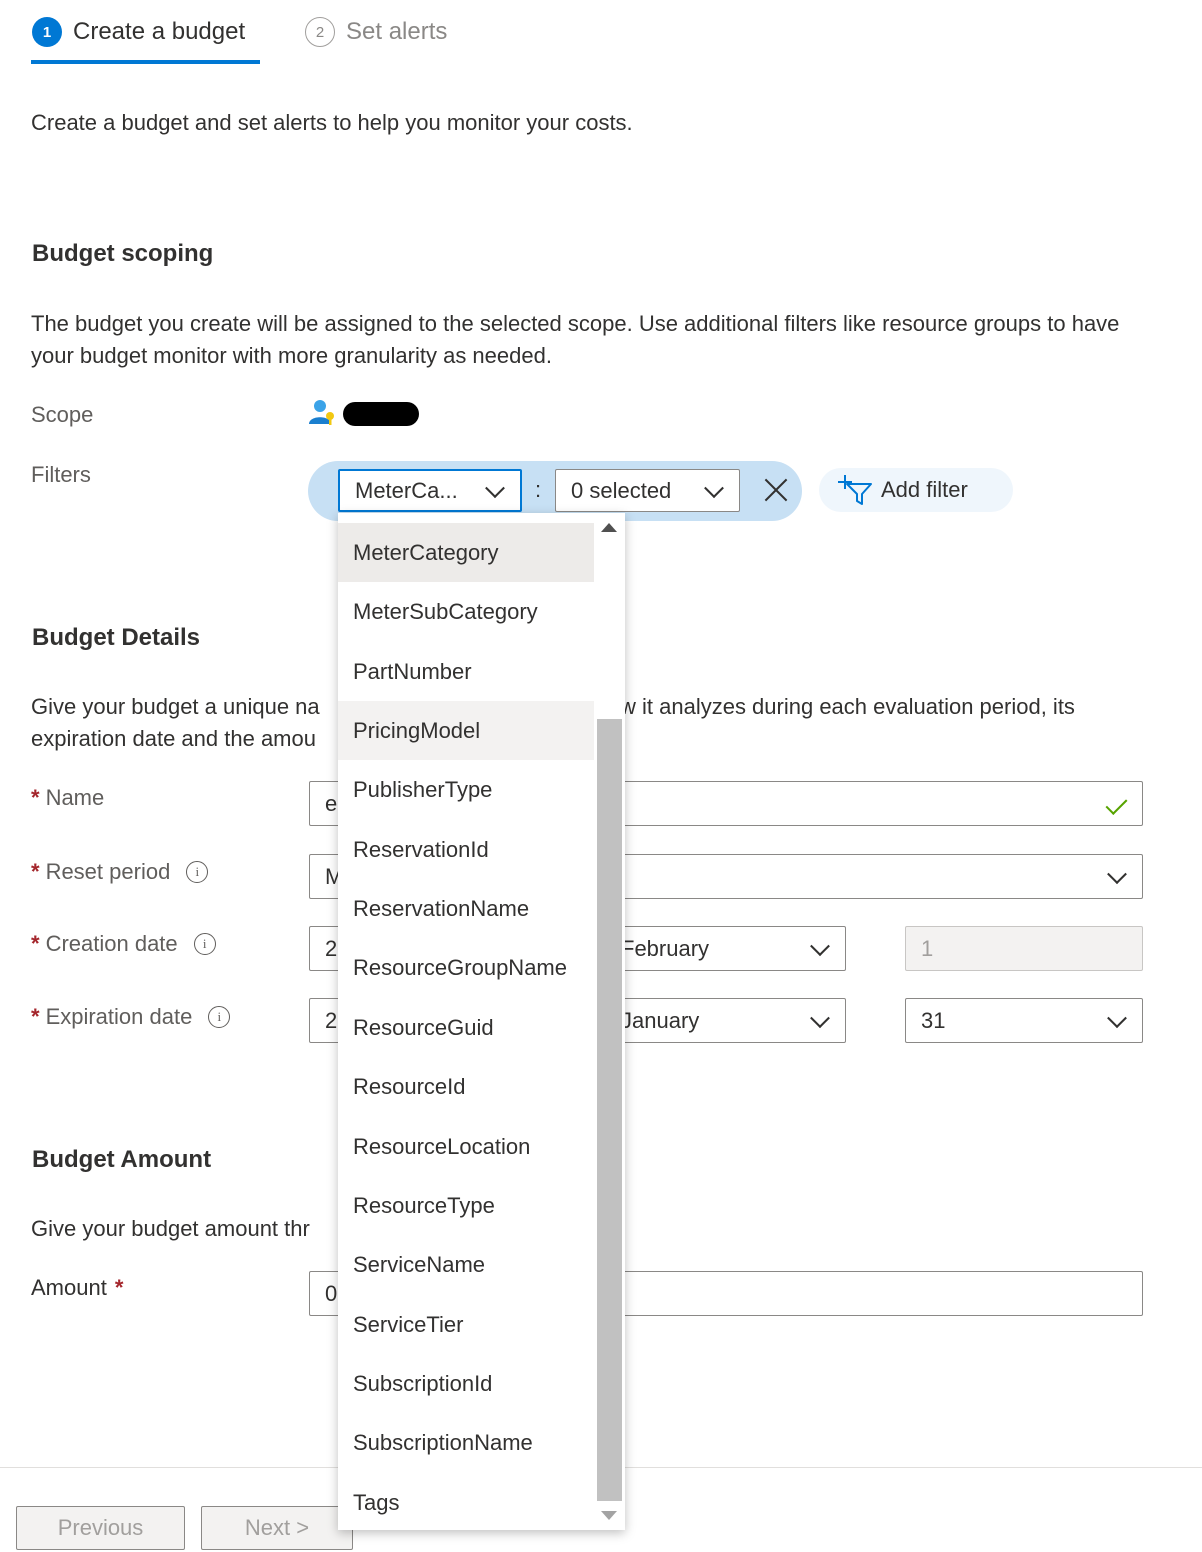 Image resolution: width=1202 pixels, height=1552 pixels. What do you see at coordinates (62, 414) in the screenshot?
I see `scope-label: Scope` at bounding box center [62, 414].